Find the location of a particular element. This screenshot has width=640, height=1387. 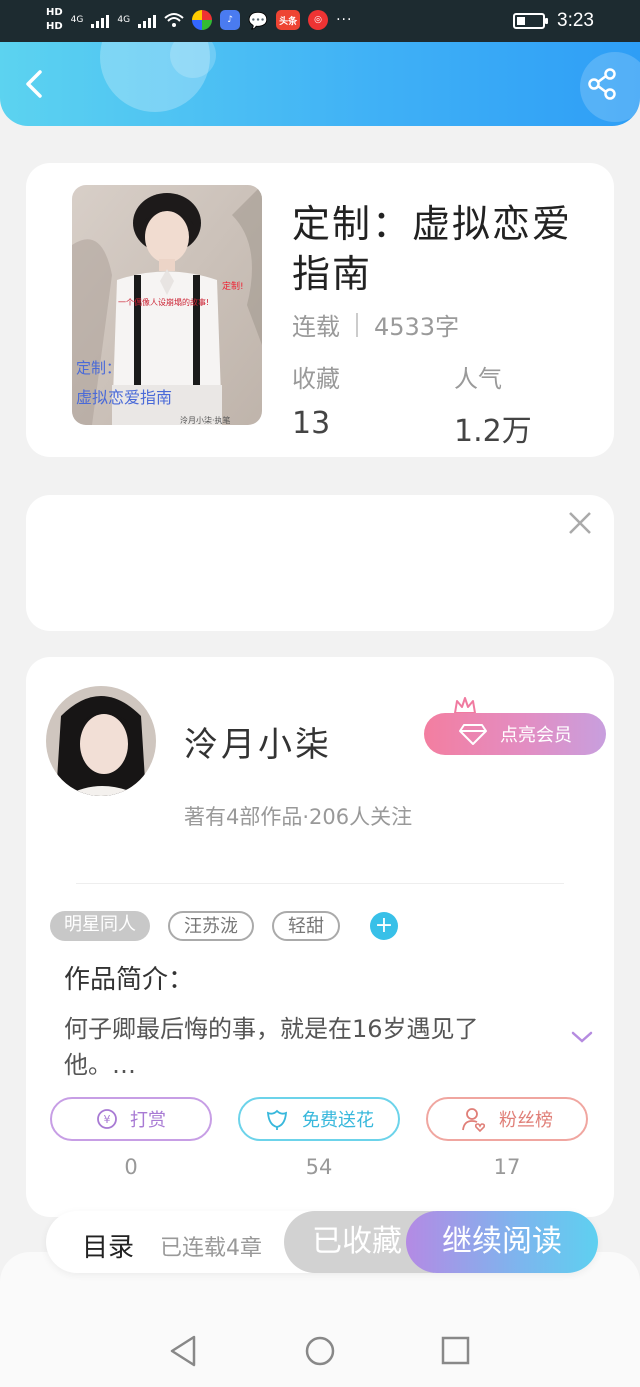

chevron-left-icon is located at coordinates (34, 84).